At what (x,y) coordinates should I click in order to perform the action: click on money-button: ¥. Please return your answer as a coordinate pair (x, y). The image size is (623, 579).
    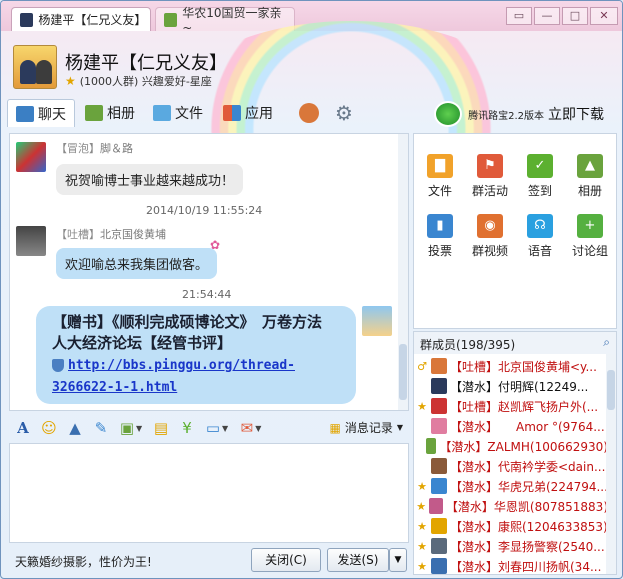
    Looking at the image, I should click on (187, 428).